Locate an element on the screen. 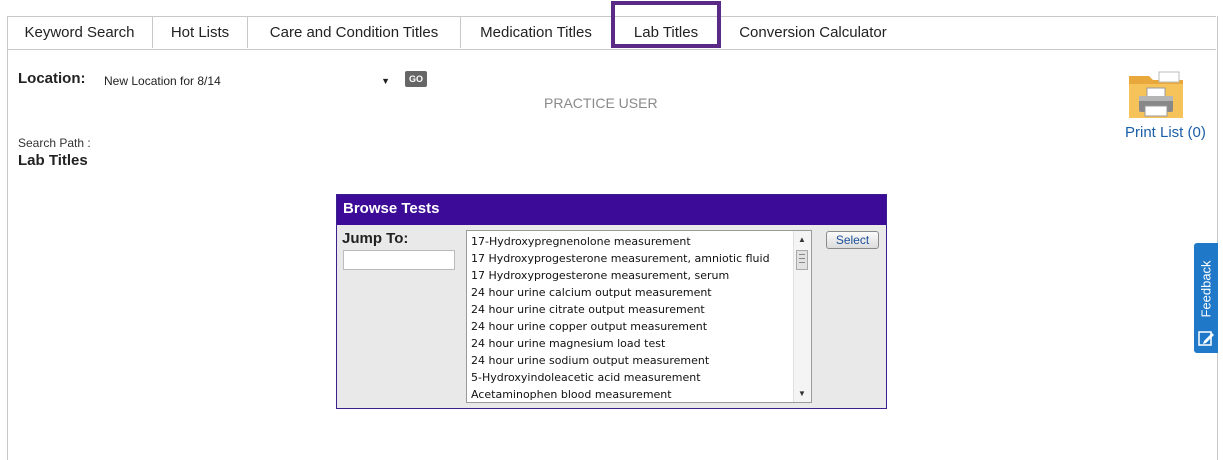 The width and height of the screenshot is (1223, 460). feedback-edit-icon is located at coordinates (1206, 338).